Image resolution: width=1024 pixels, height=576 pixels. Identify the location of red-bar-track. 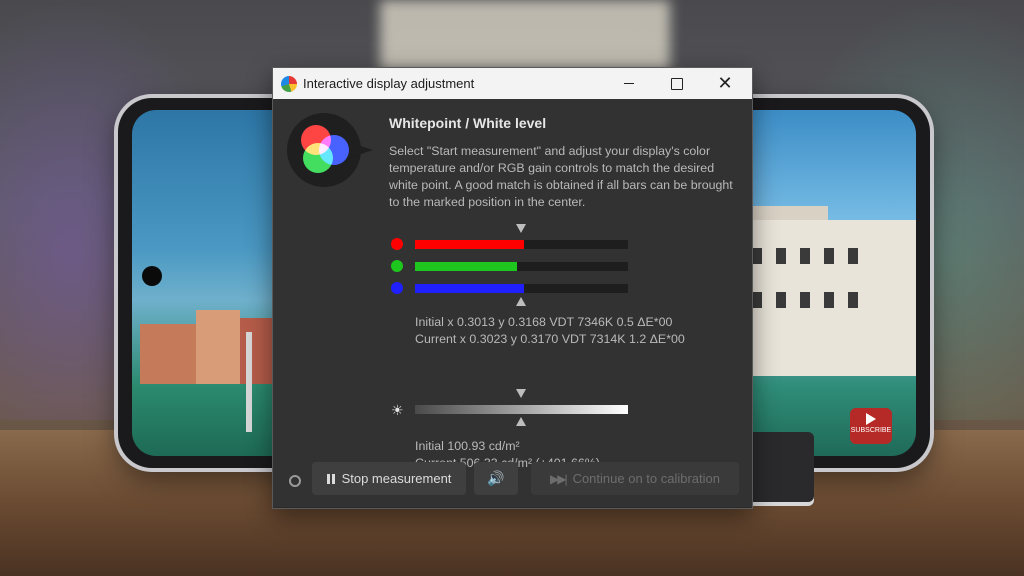
(521, 244).